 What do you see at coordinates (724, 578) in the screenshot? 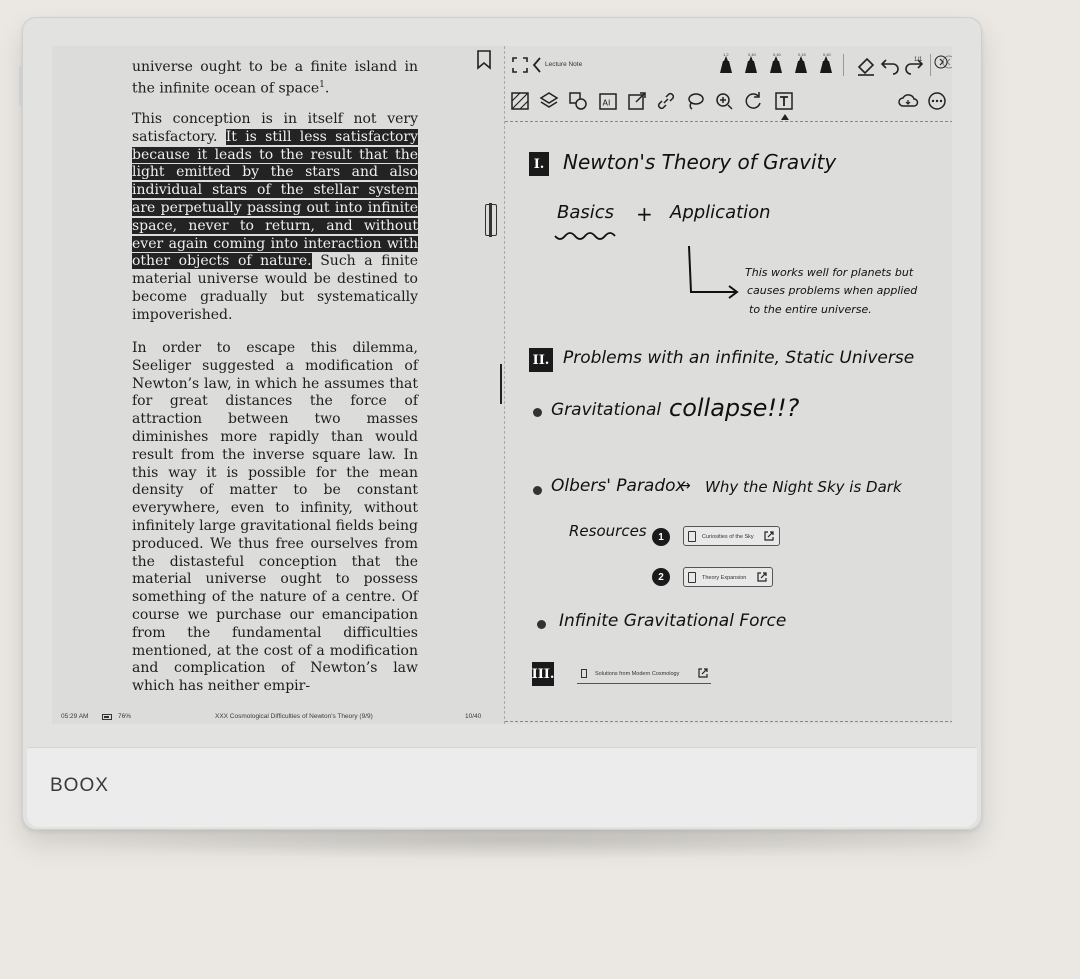
I see `resource-title-2: Theory Expansion` at bounding box center [724, 578].